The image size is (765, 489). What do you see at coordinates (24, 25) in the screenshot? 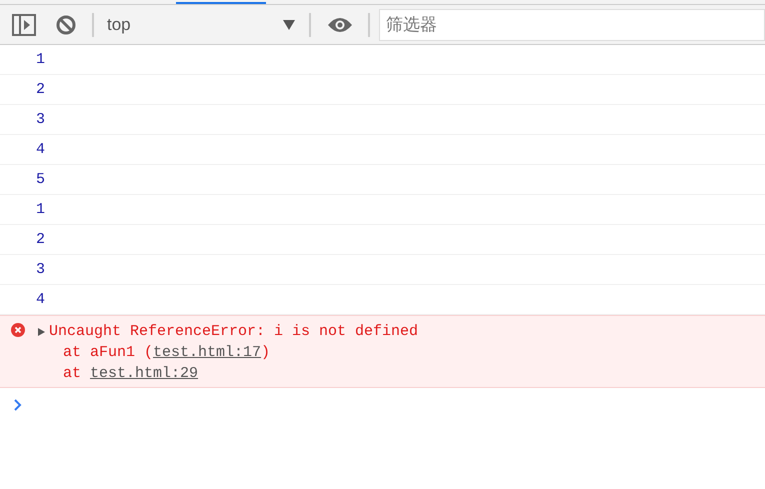
I see `sidebar-toggle-icon` at bounding box center [24, 25].